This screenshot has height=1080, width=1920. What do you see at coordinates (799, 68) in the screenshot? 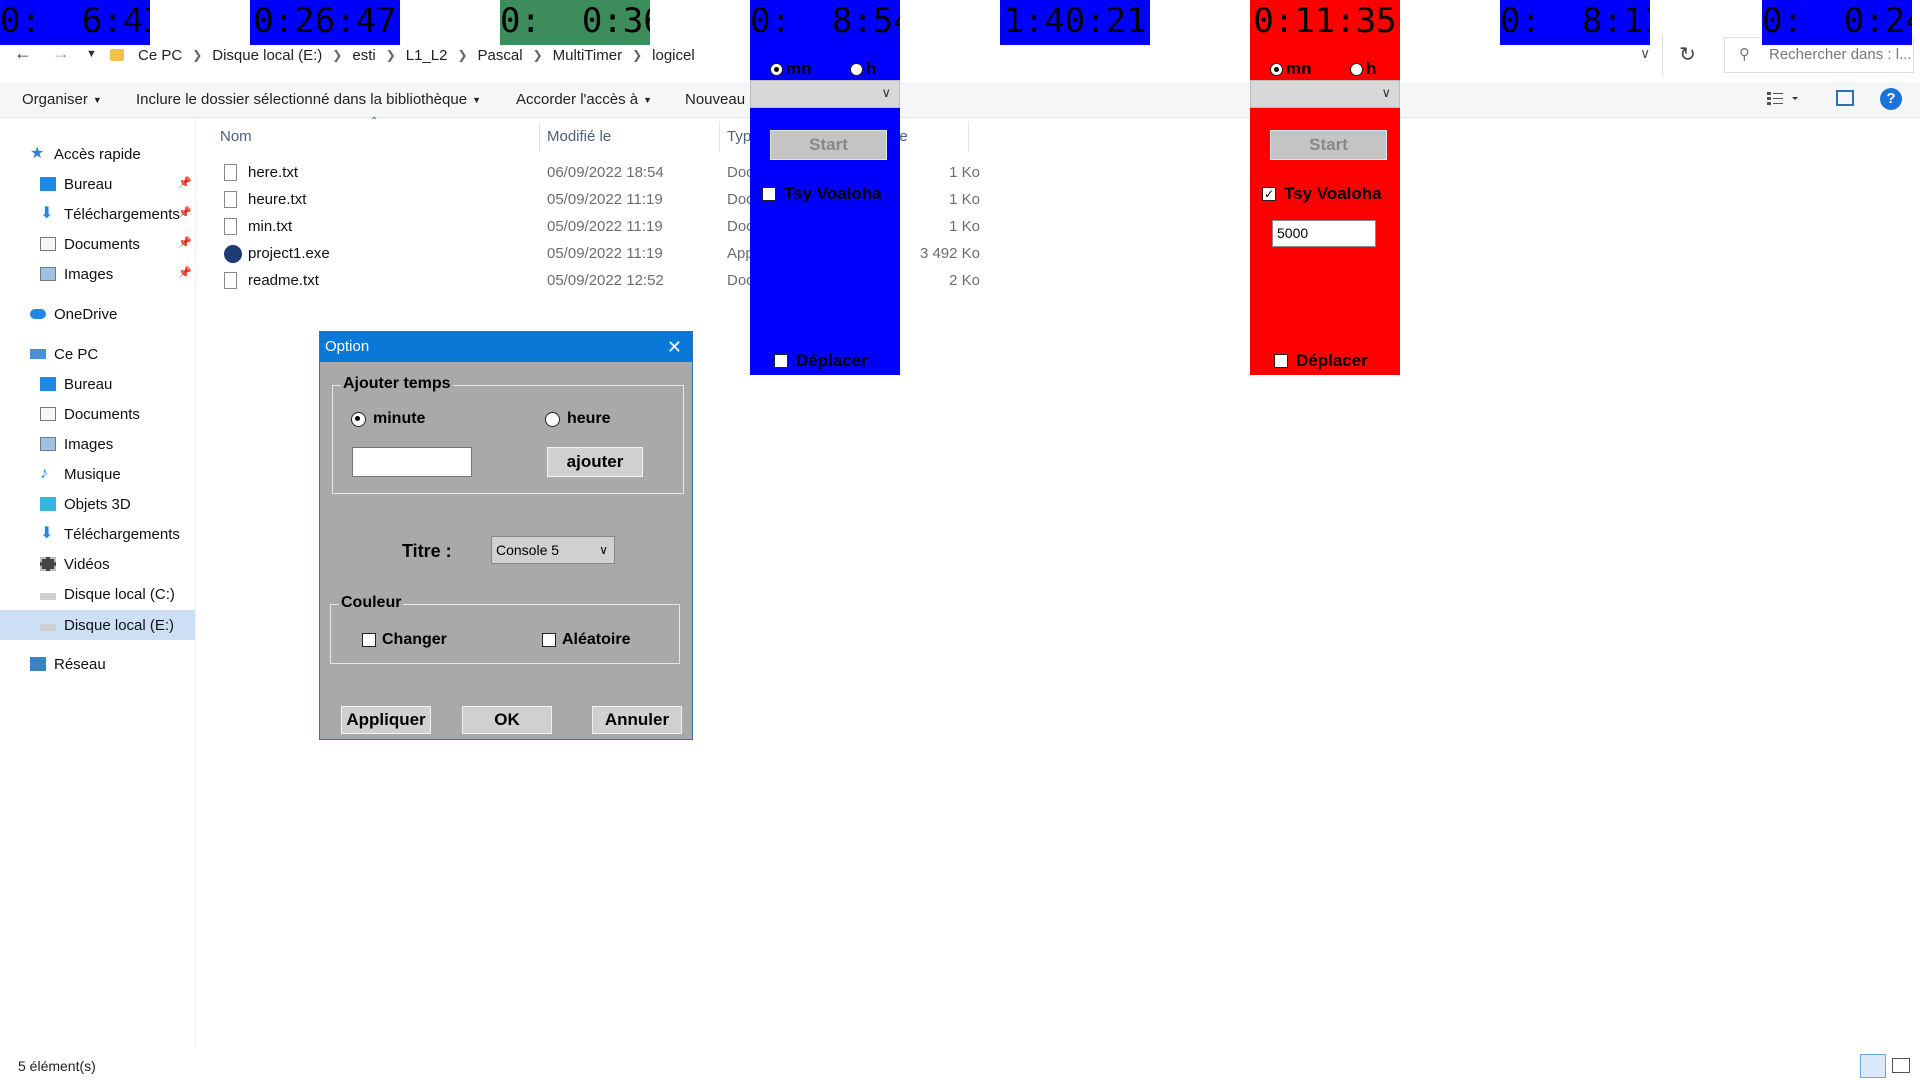
I see `radio-label: mn` at bounding box center [799, 68].